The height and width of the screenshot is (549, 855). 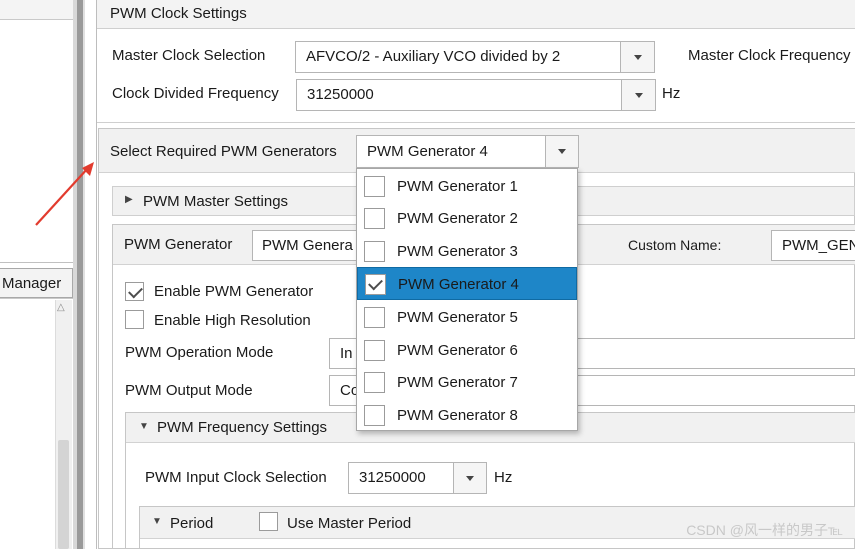 What do you see at coordinates (392, 477) in the screenshot?
I see `input-clock-value: 31250000` at bounding box center [392, 477].